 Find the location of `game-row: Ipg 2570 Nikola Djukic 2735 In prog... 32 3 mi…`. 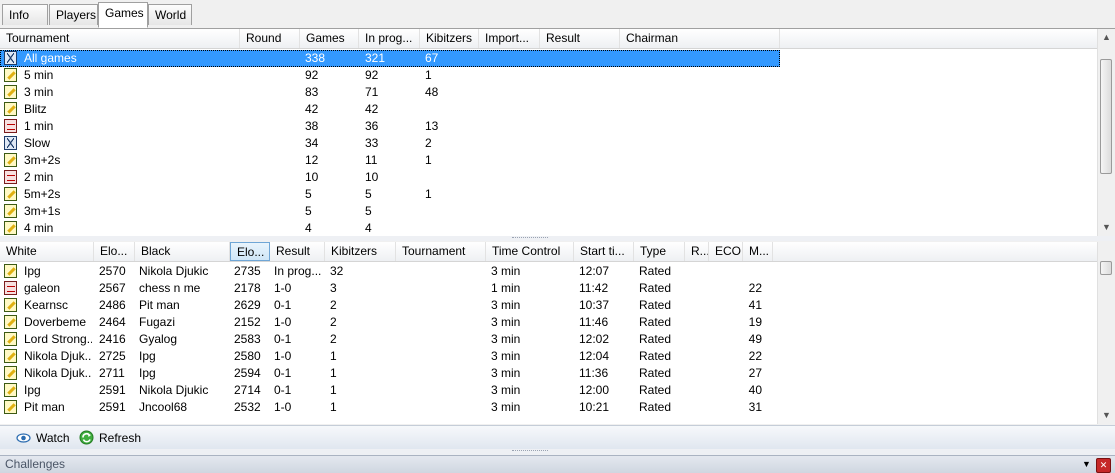

game-row: Ipg 2570 Nikola Djukic 2735 In prog... 32 3 mi… is located at coordinates (390, 271).